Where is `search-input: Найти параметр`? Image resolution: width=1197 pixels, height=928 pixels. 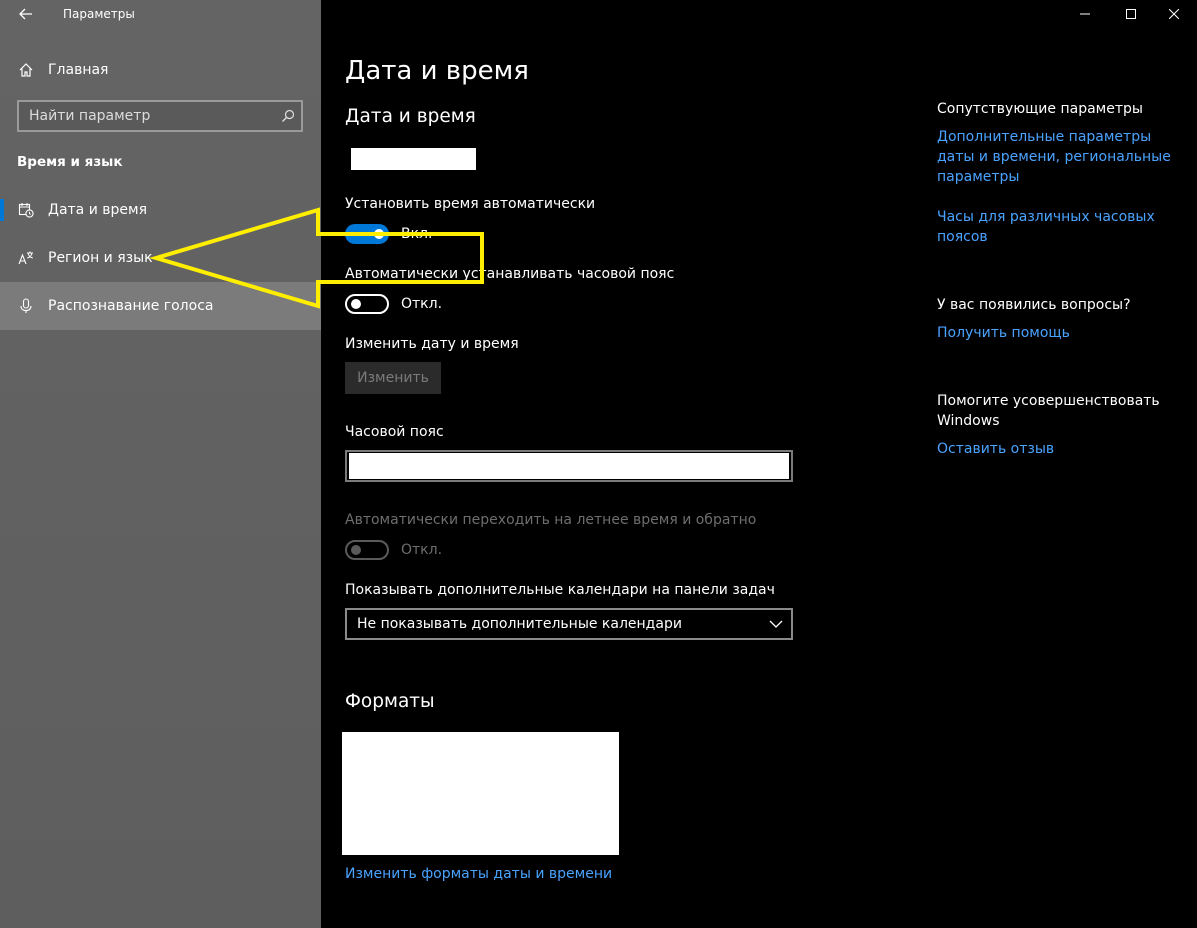
search-input: Найти параметр is located at coordinates (160, 116).